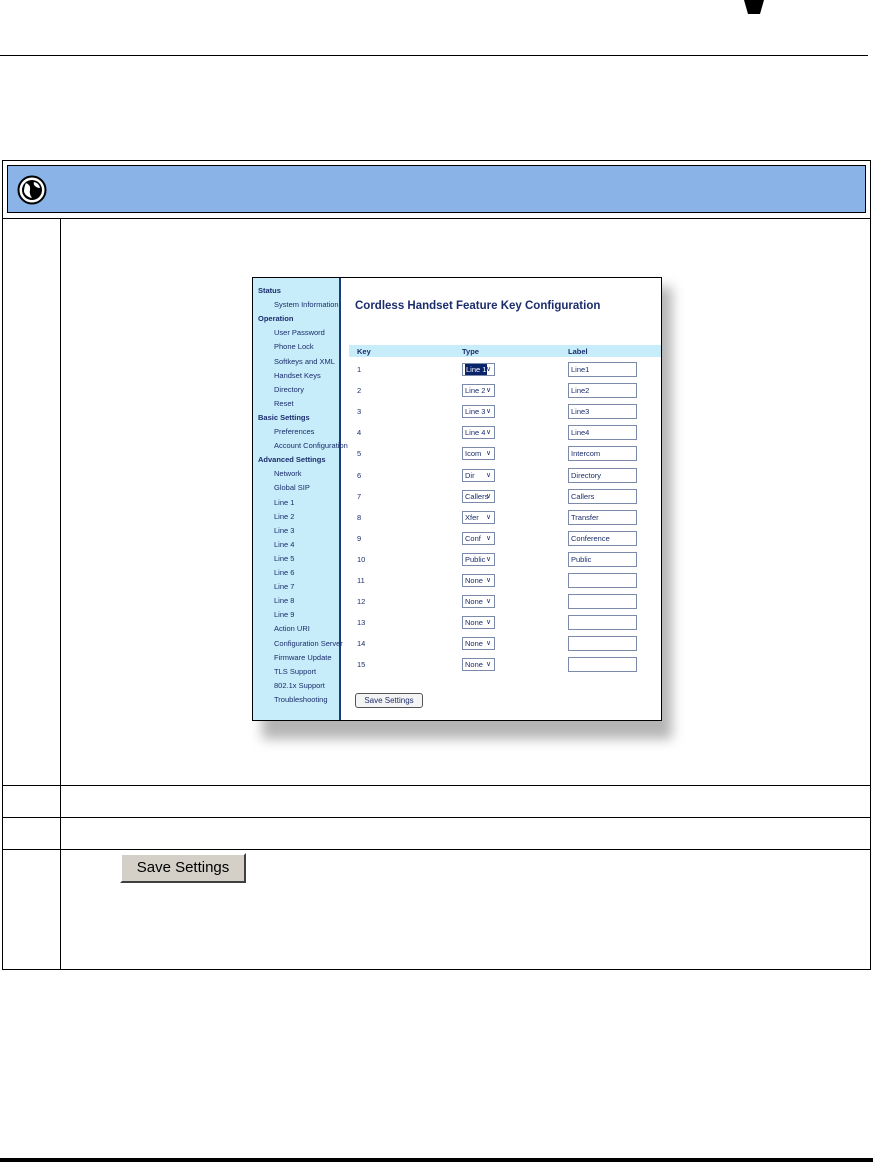 This screenshot has width=873, height=1163. I want to click on sidebar-item: Firmware Update, so click(303, 657).